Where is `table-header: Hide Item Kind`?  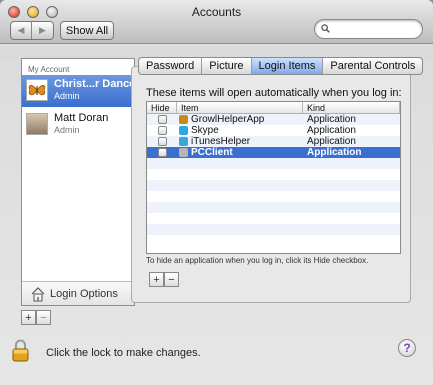 table-header: Hide Item Kind is located at coordinates (273, 108).